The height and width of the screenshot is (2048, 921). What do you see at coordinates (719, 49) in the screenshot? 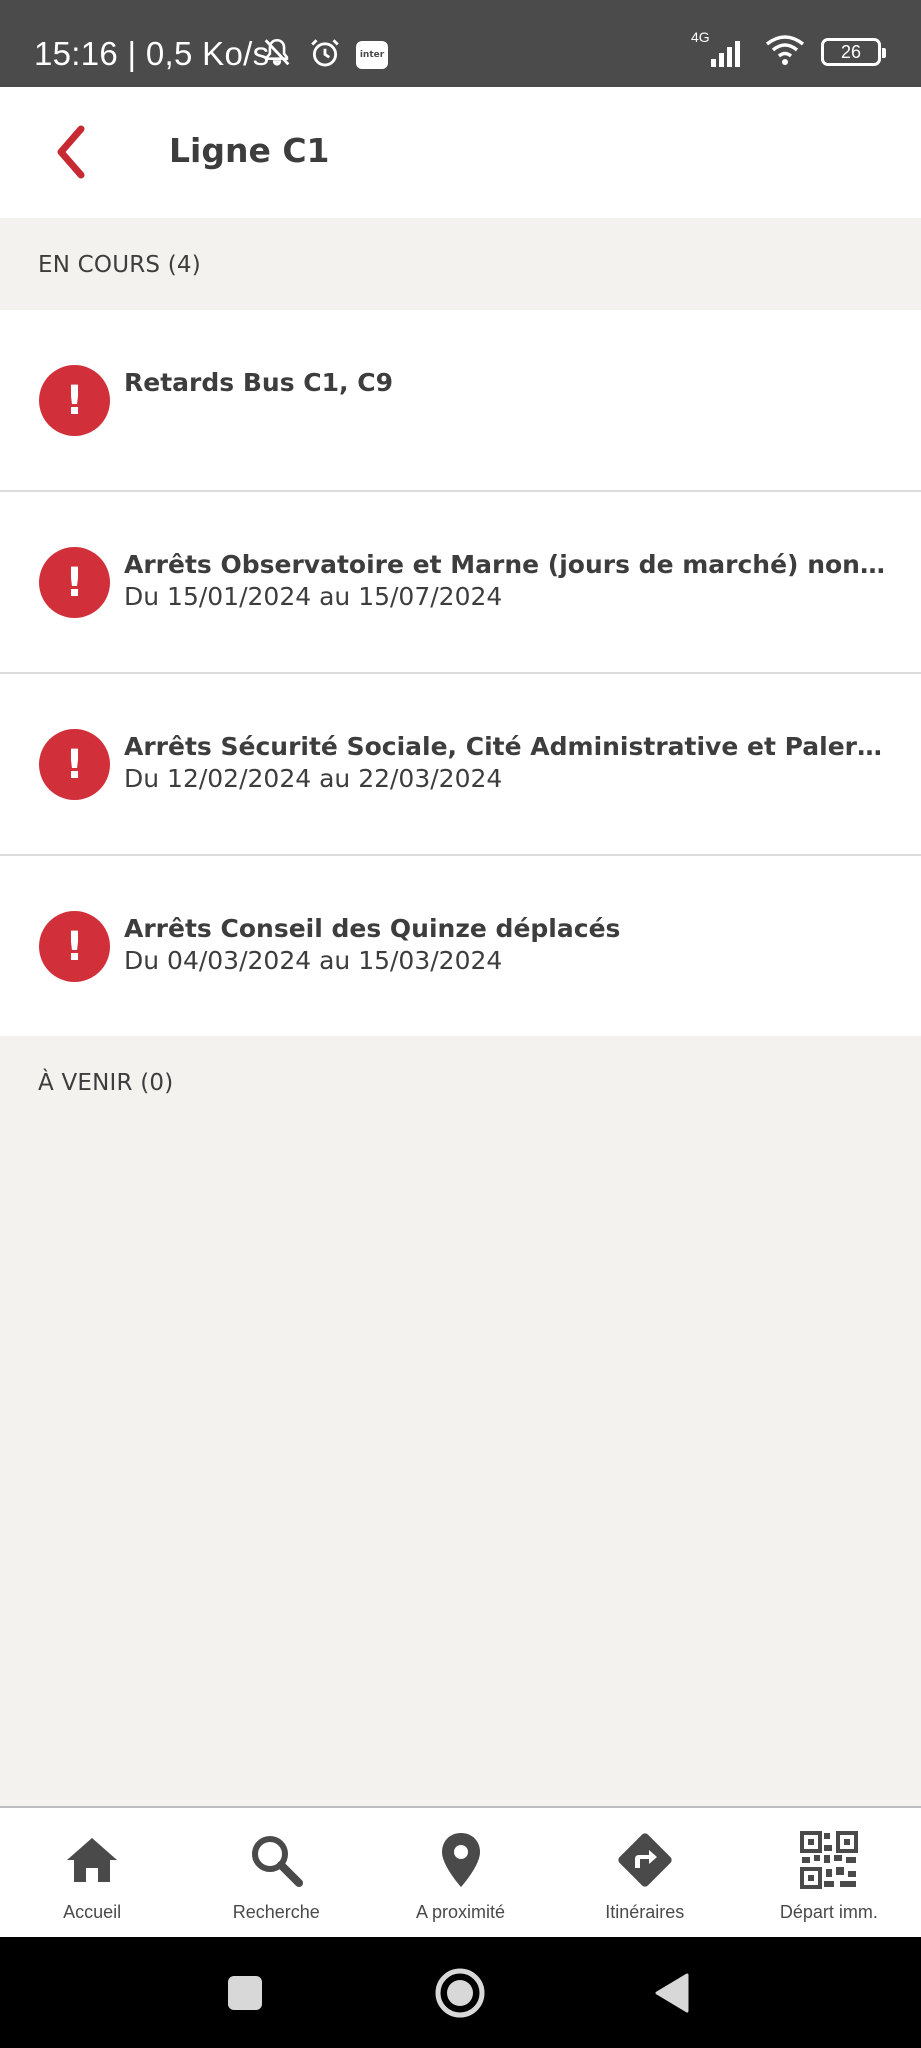
I see `cellular-signal-icon: 4G` at bounding box center [719, 49].